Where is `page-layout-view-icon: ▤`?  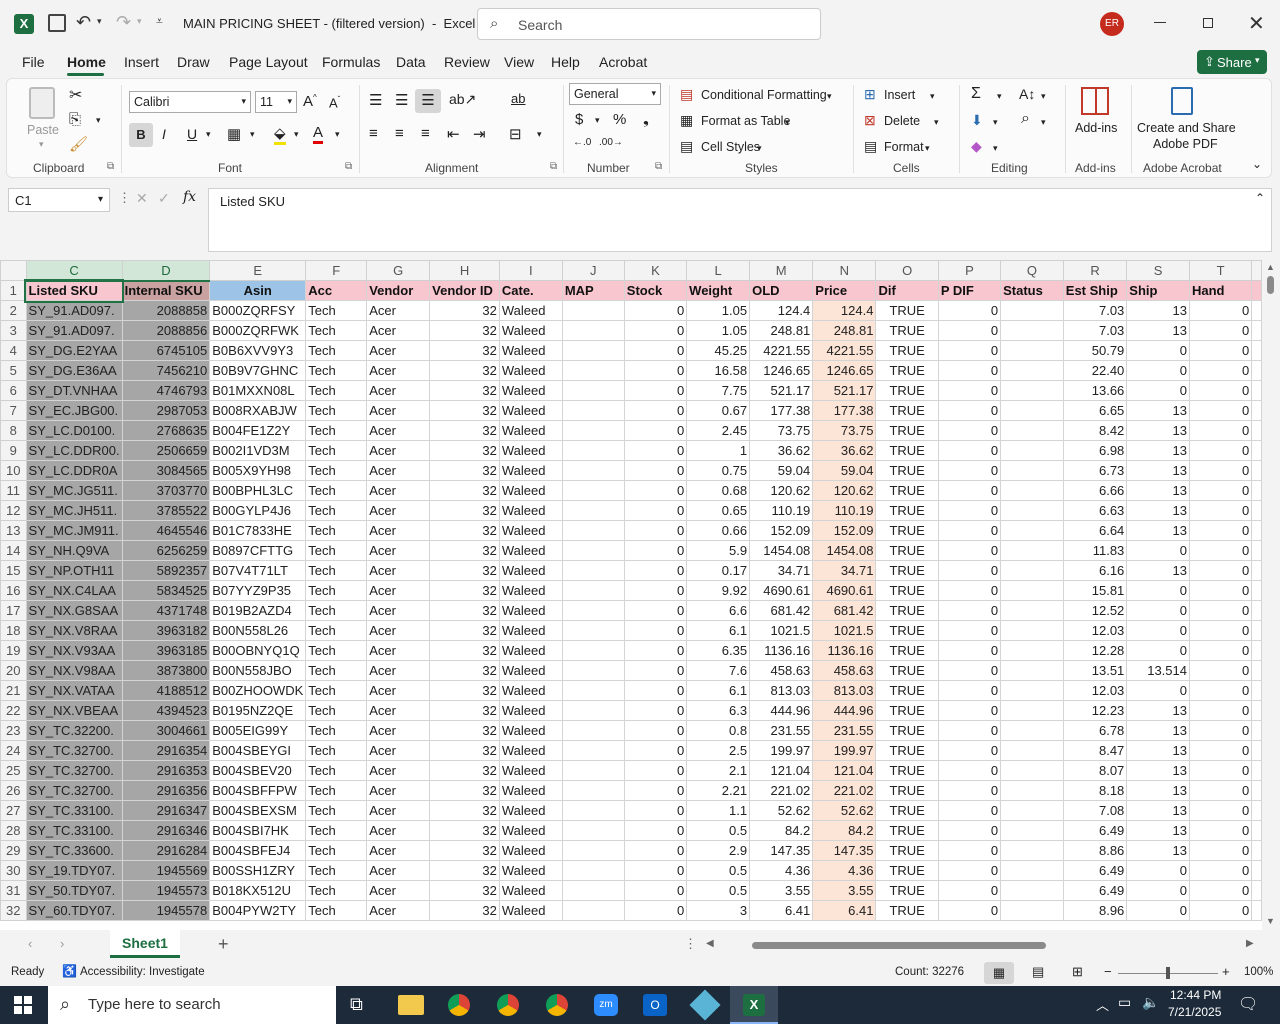 page-layout-view-icon: ▤ is located at coordinates (1038, 972).